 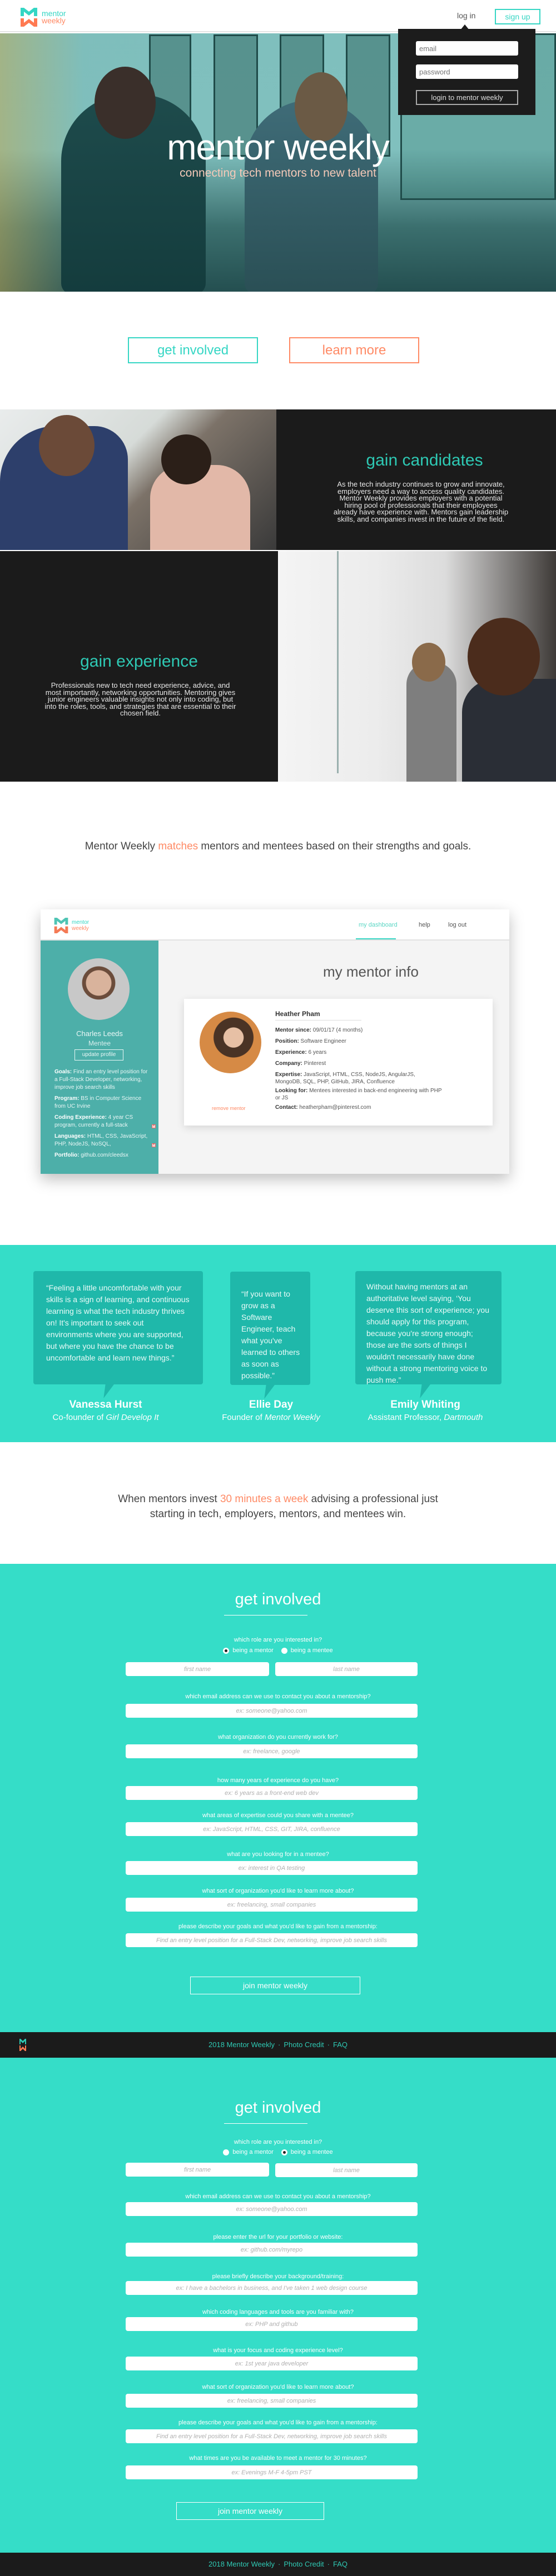 I want to click on languages-input, so click(x=272, y=2324).